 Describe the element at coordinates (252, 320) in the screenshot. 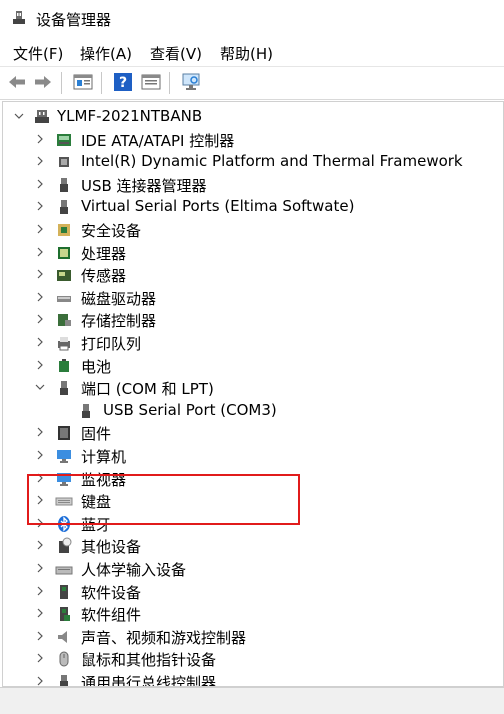

I see `tree-category: 存储控制器` at that location.